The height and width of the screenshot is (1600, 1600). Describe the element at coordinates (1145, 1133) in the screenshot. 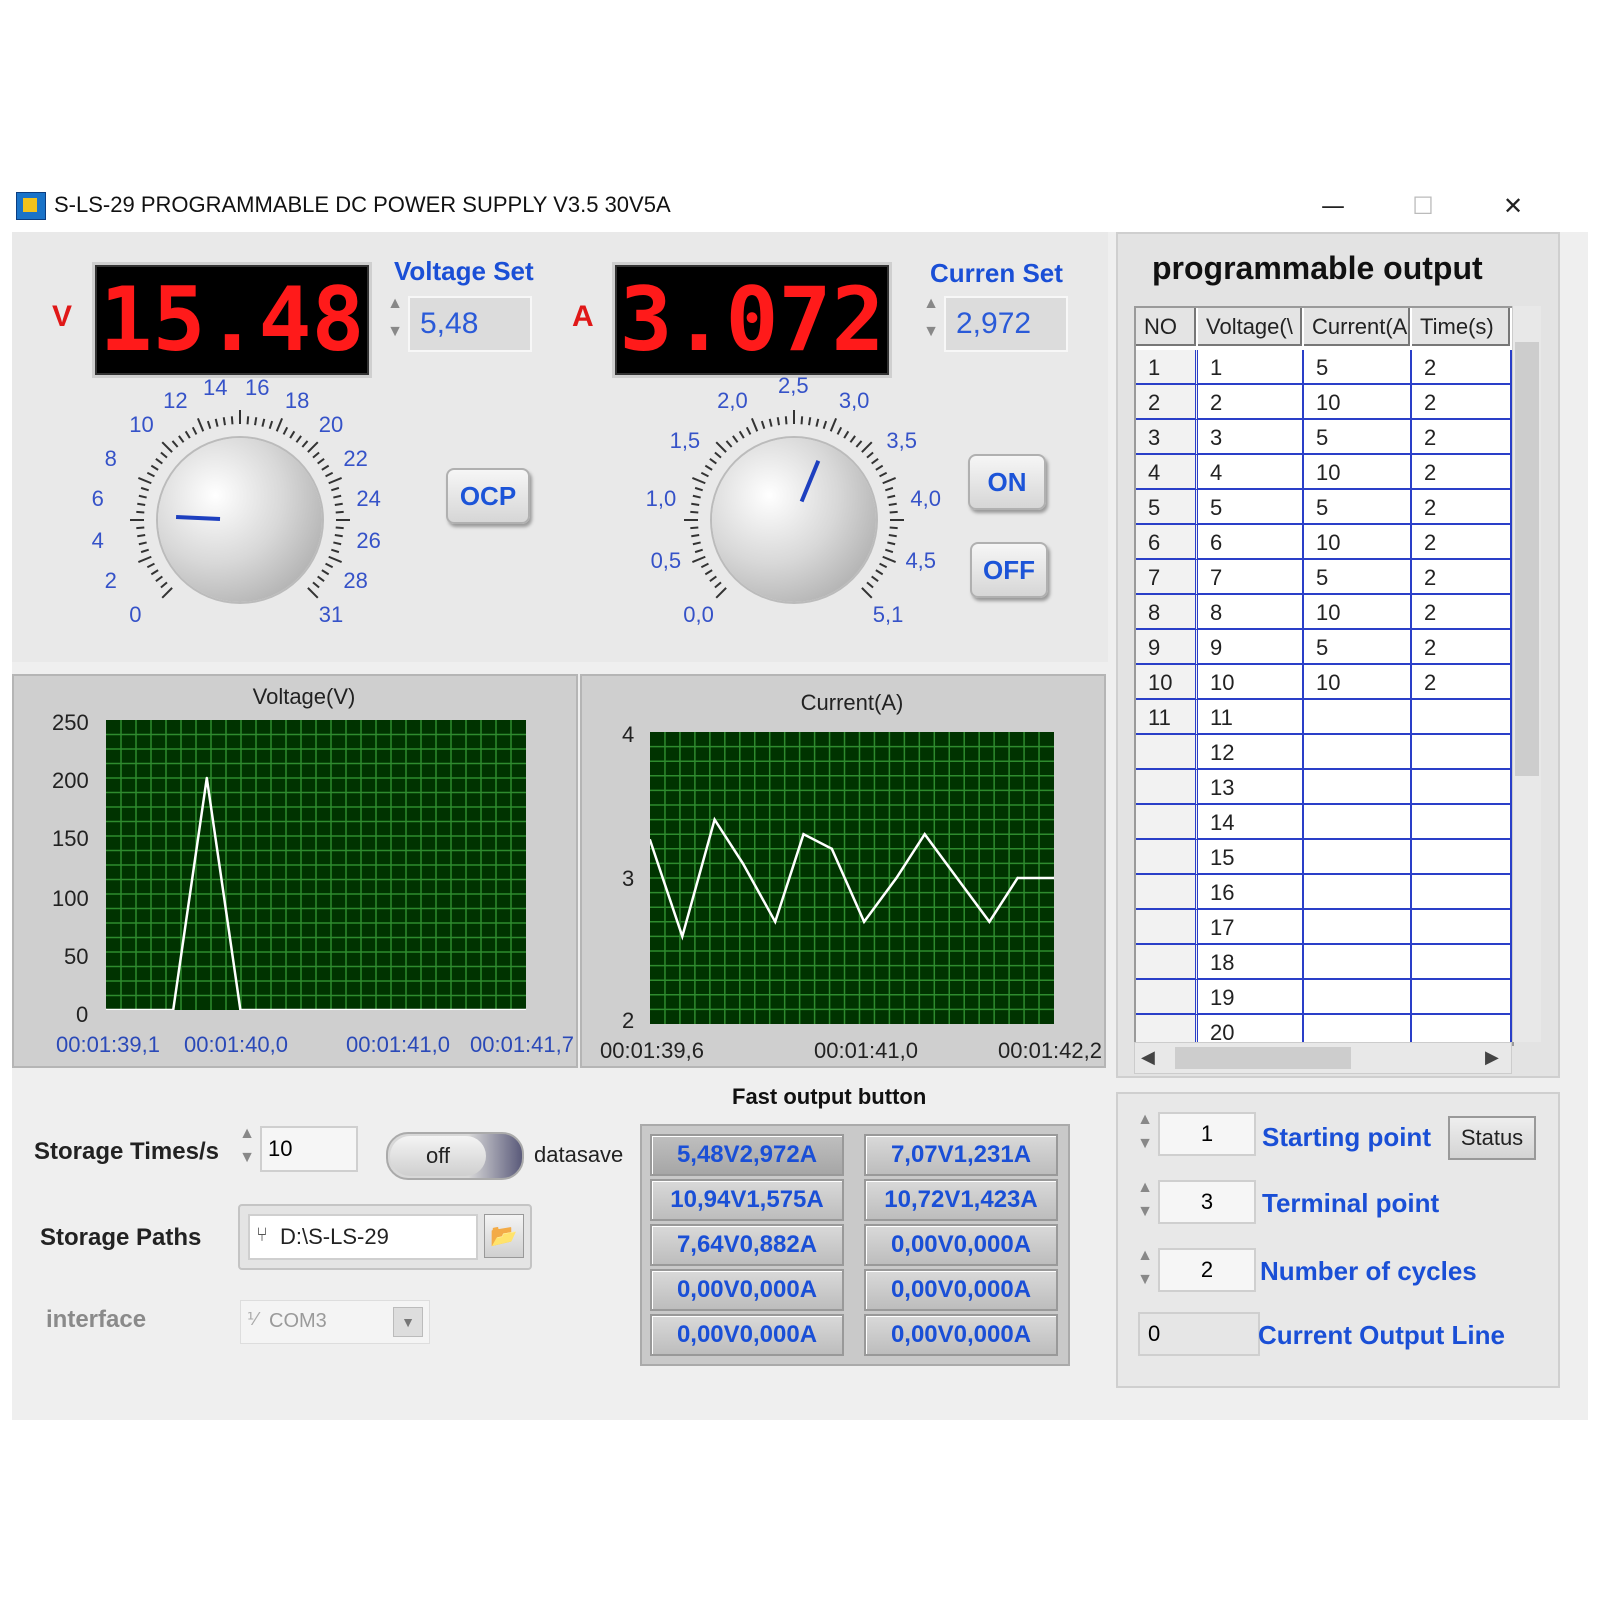

I see `starting-point-spinner: ▲ ▼` at that location.